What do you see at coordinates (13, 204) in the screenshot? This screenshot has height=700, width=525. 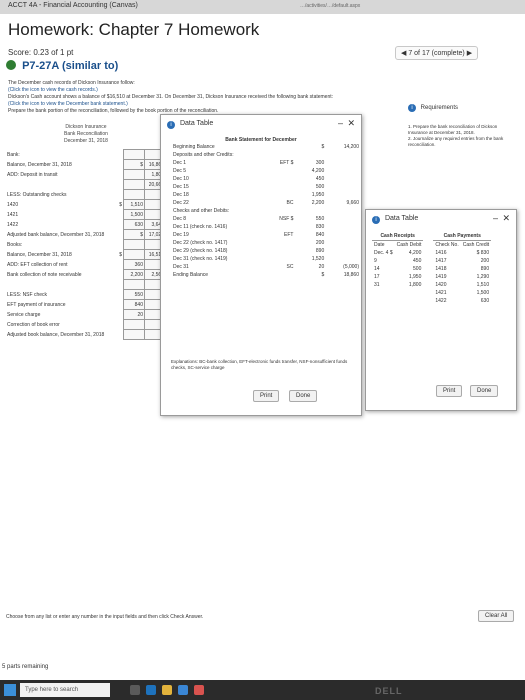 I see `recon-label: 1420` at bounding box center [13, 204].